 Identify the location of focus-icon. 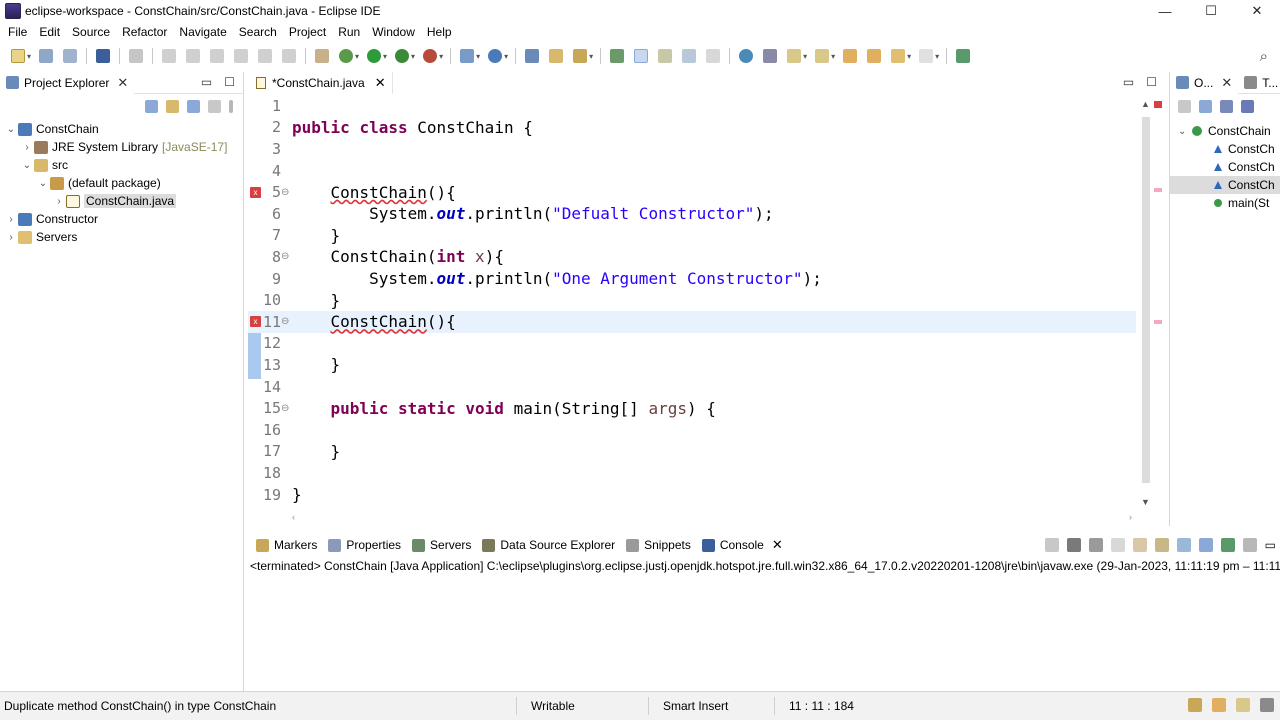
(214, 106).